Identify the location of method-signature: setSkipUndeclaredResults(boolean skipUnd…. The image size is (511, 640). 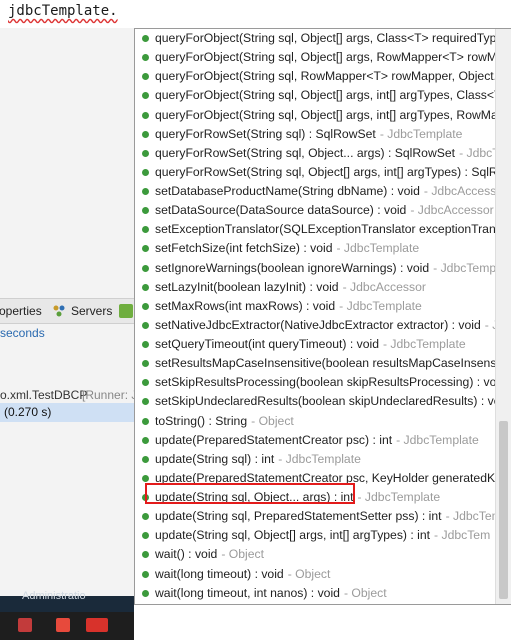
(325, 401).